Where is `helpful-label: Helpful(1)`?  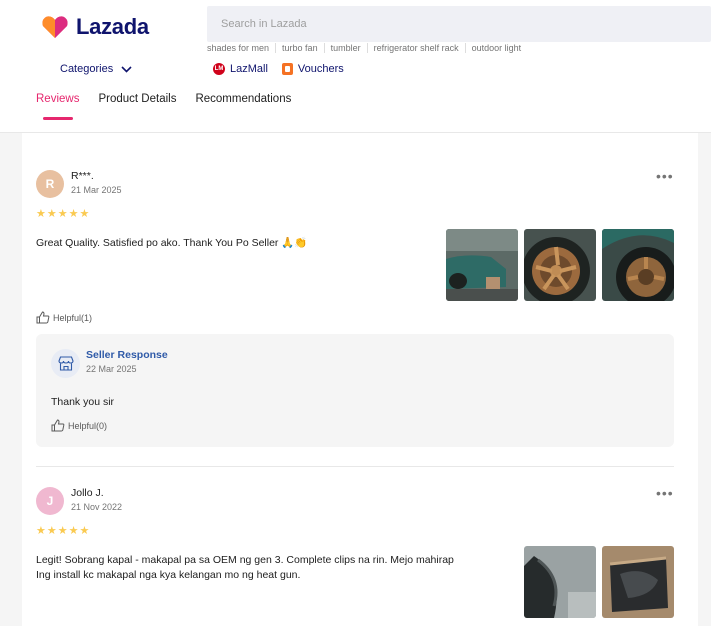 helpful-label: Helpful(1) is located at coordinates (73, 317).